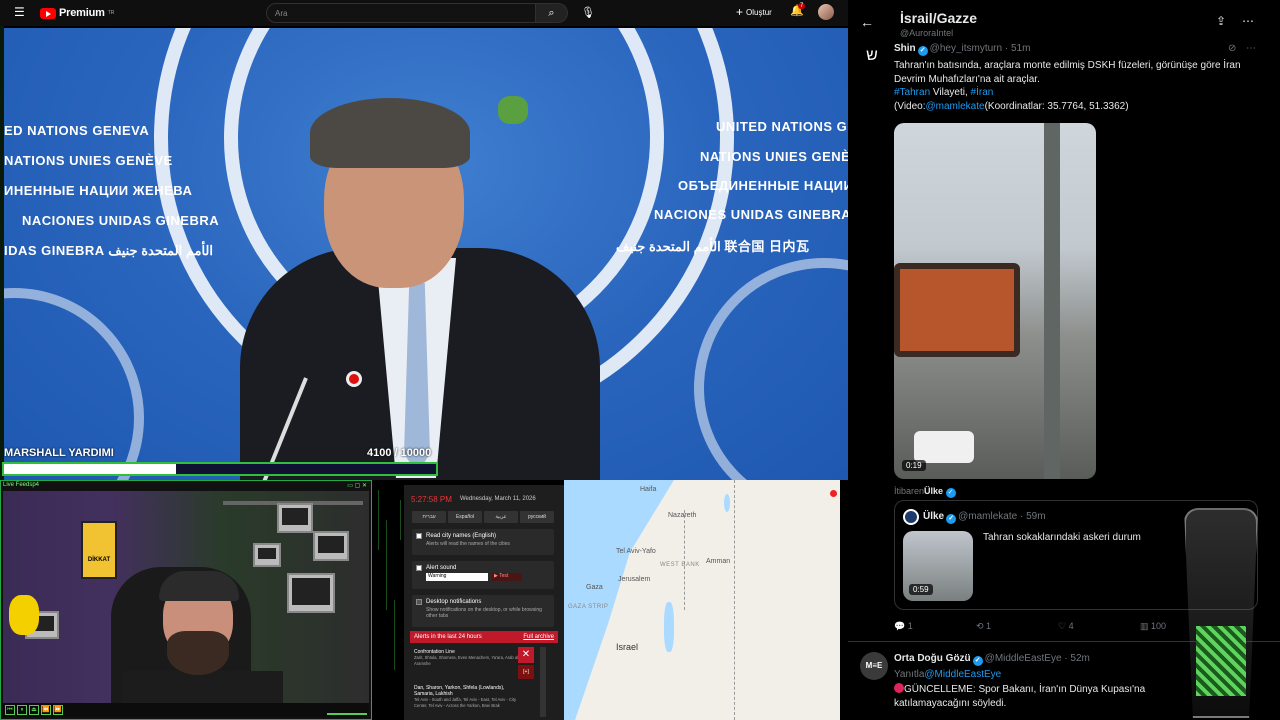 The height and width of the screenshot is (720, 1280). What do you see at coordinates (939, 18) in the screenshot?
I see `list-title: İsrail/Gazze` at bounding box center [939, 18].